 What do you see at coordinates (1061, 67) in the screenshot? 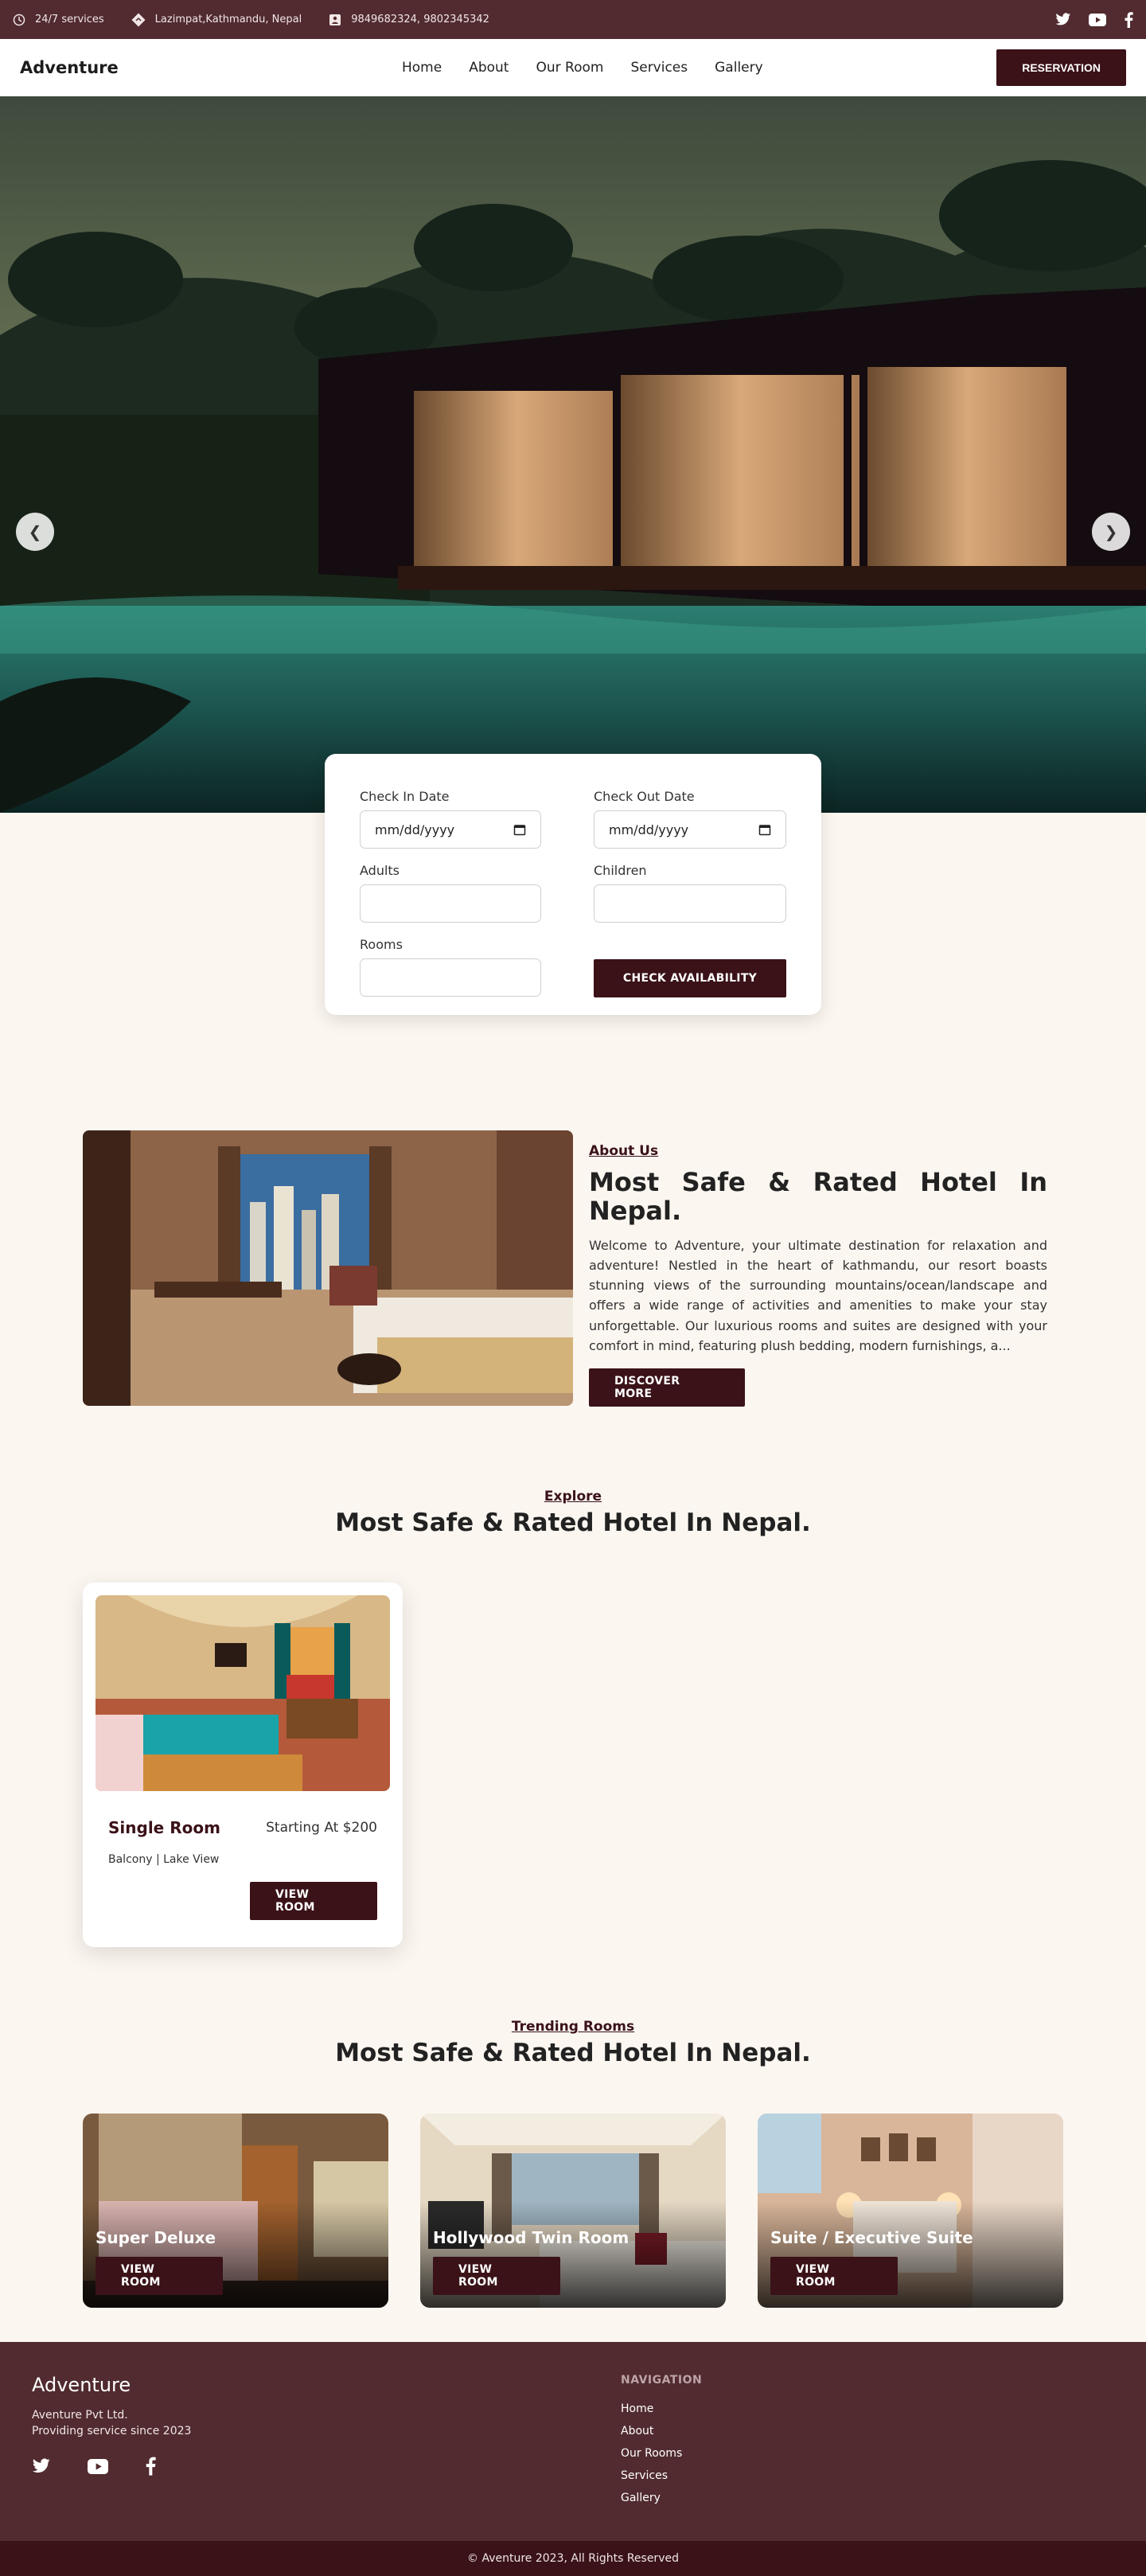
I see `reservation-button: RESERVATION` at bounding box center [1061, 67].